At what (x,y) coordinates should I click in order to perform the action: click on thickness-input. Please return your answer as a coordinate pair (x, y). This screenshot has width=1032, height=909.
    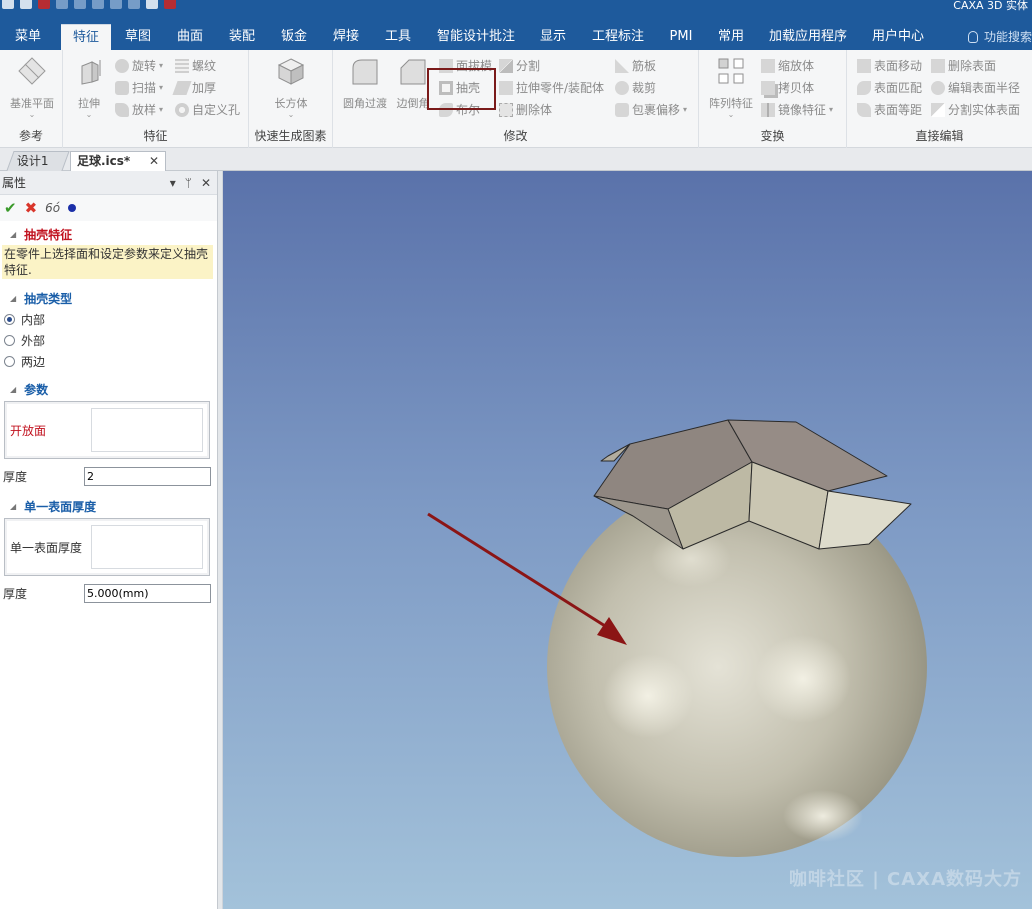
    Looking at the image, I should click on (147, 476).